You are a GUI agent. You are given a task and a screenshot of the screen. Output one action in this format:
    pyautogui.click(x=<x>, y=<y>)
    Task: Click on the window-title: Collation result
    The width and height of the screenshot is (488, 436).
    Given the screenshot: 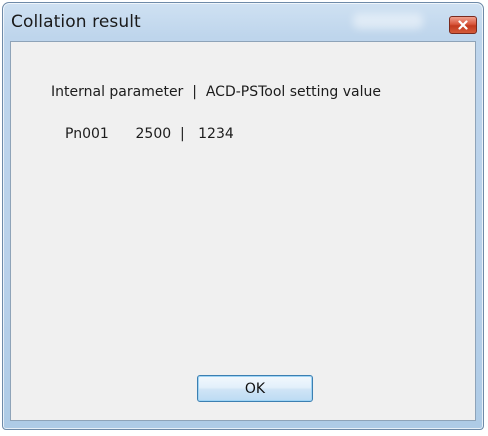 What is the action you would take?
    pyautogui.click(x=76, y=22)
    